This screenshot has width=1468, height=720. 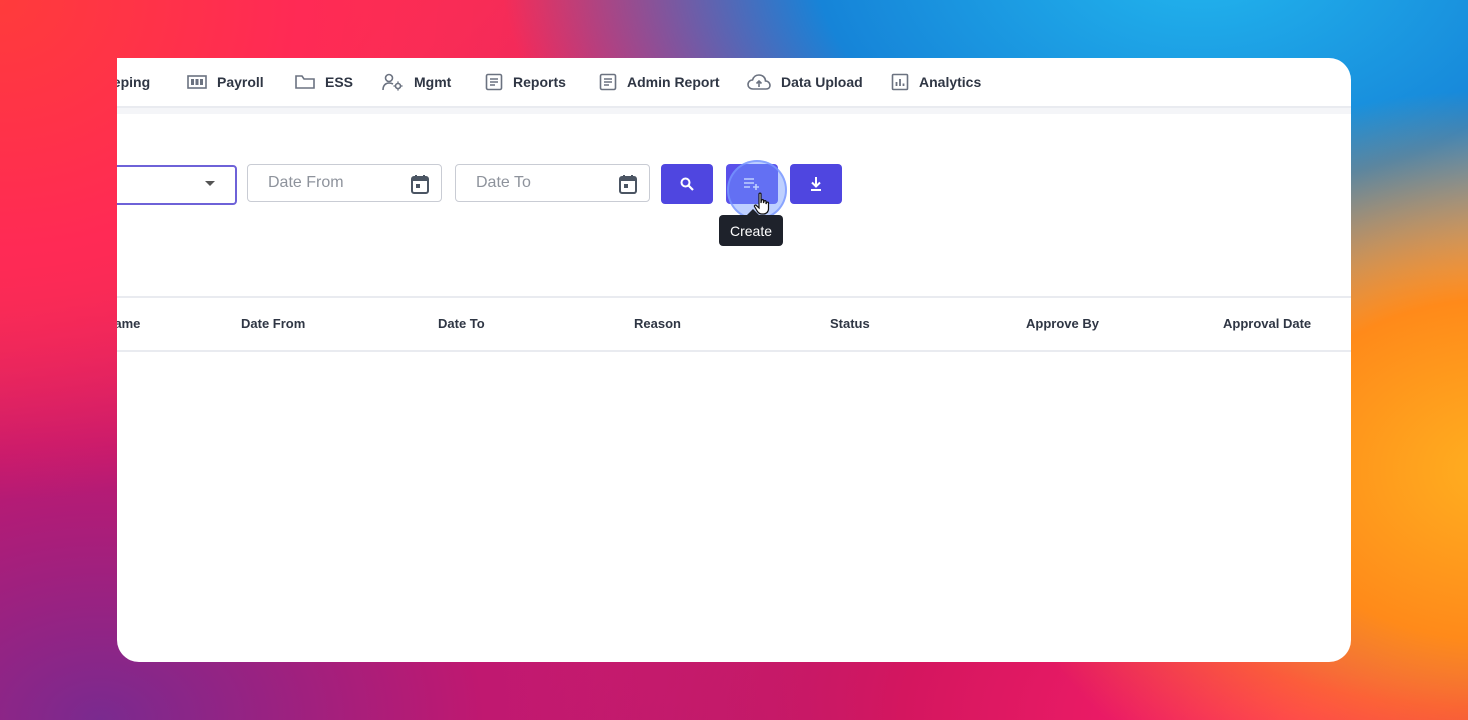 I want to click on payroll-icon, so click(x=197, y=82).